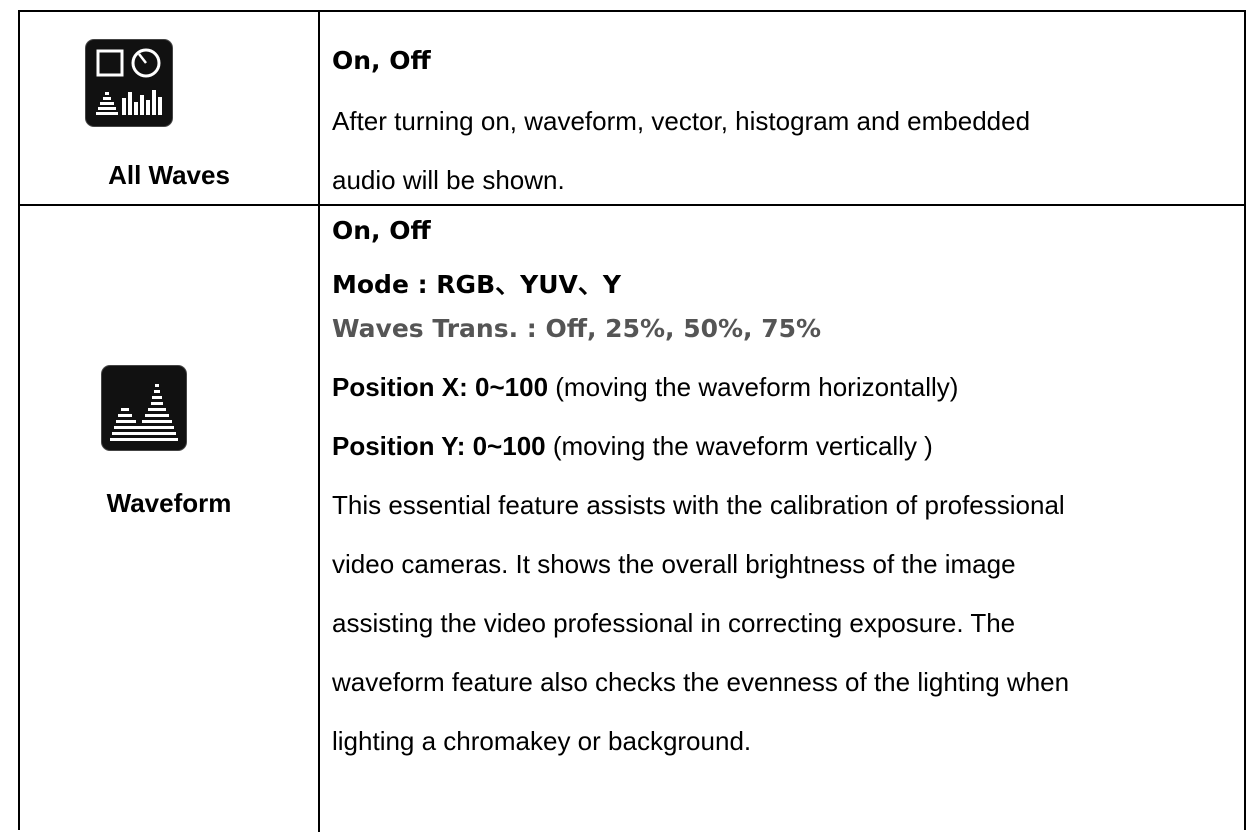 This screenshot has height=832, width=1252. I want to click on description-line: lighting a chromakey or background., so click(542, 741).